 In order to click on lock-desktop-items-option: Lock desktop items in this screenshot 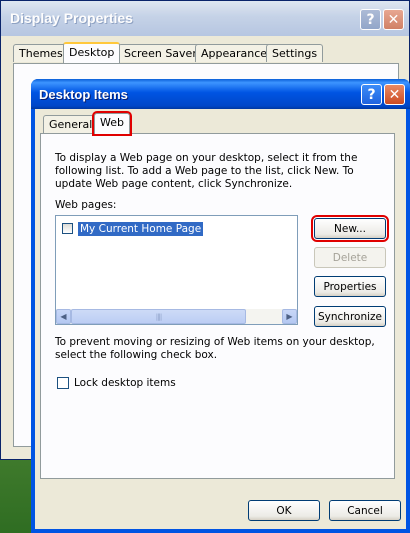, I will do `click(116, 383)`.